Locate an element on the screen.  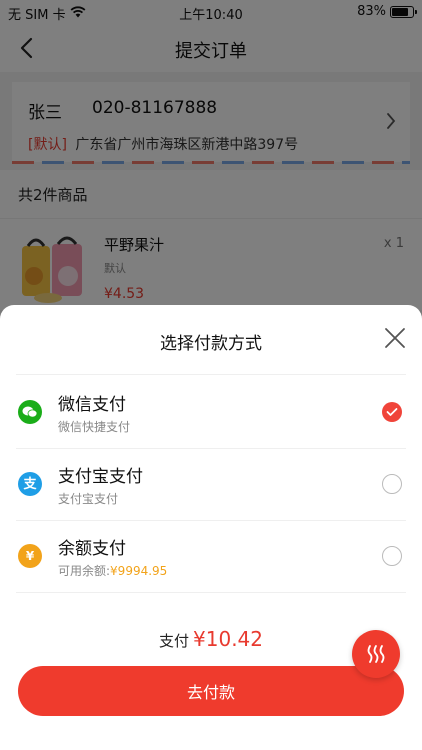
balance-amount: ¥9994.95 is located at coordinates (139, 571).